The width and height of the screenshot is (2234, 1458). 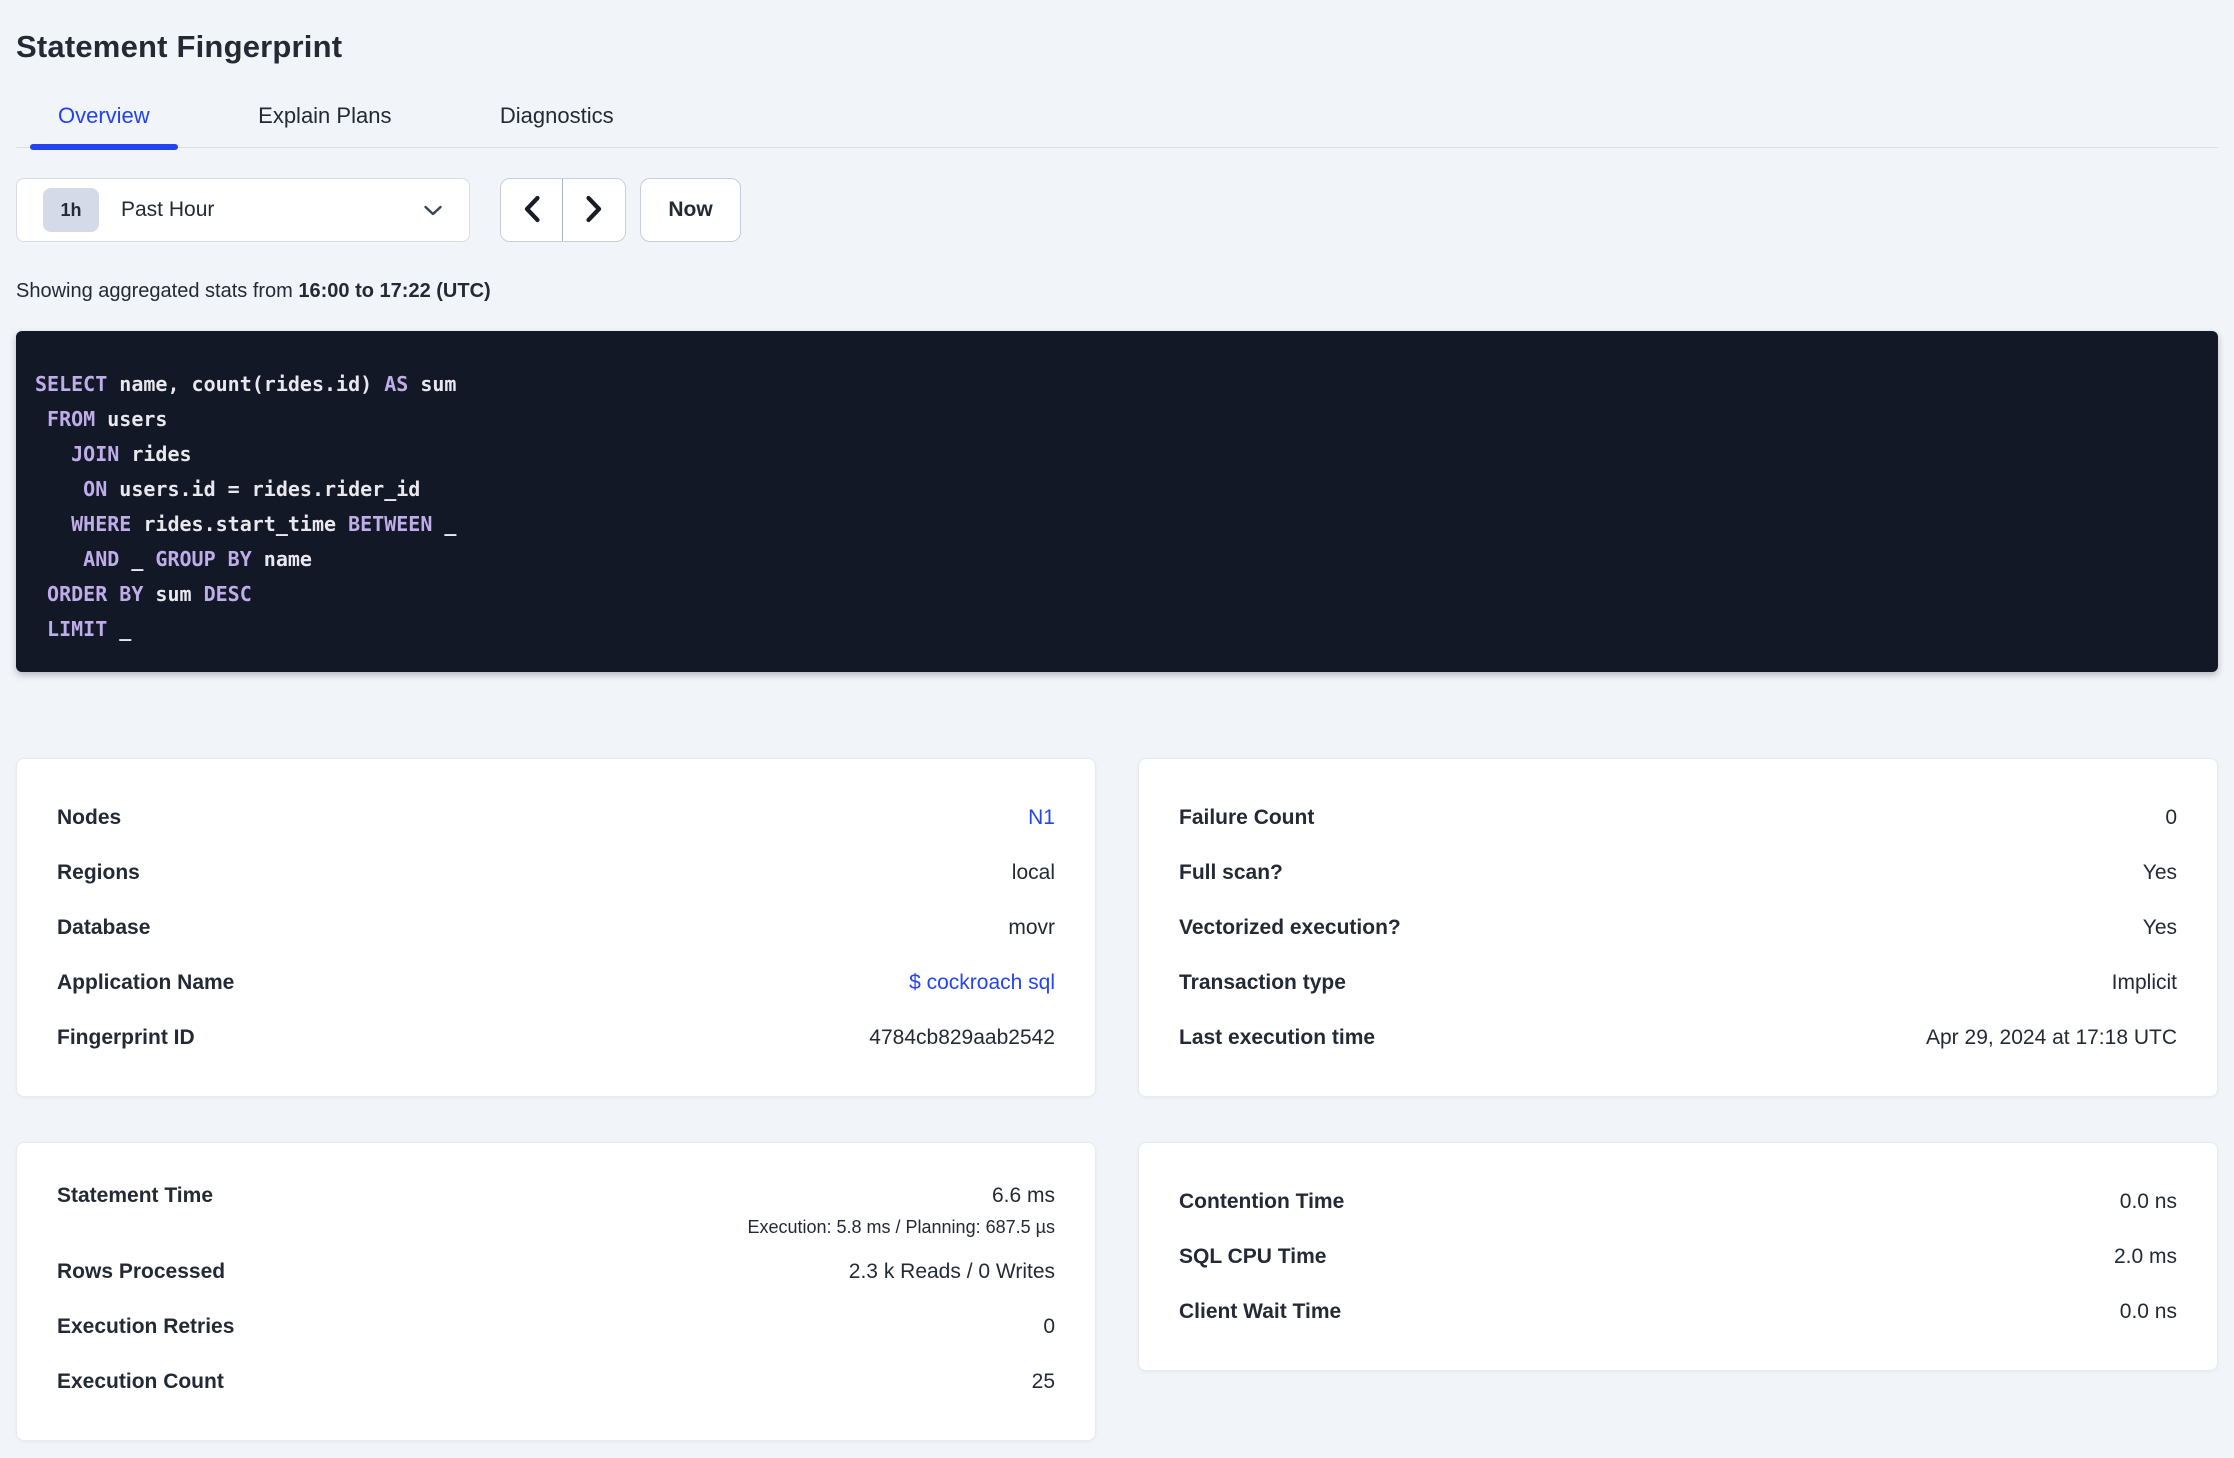 What do you see at coordinates (556, 872) in the screenshot?
I see `table-row: Regions local` at bounding box center [556, 872].